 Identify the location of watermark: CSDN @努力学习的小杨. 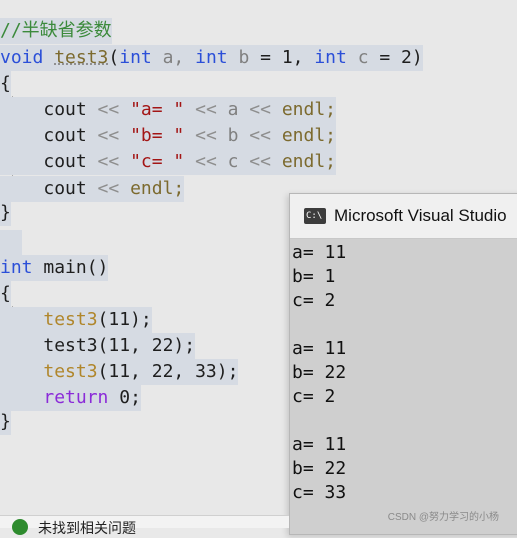
(443, 517).